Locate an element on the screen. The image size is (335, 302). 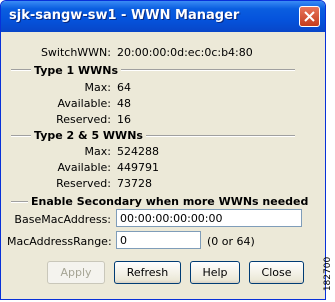
type25-max-value: 524288 is located at coordinates (138, 151).